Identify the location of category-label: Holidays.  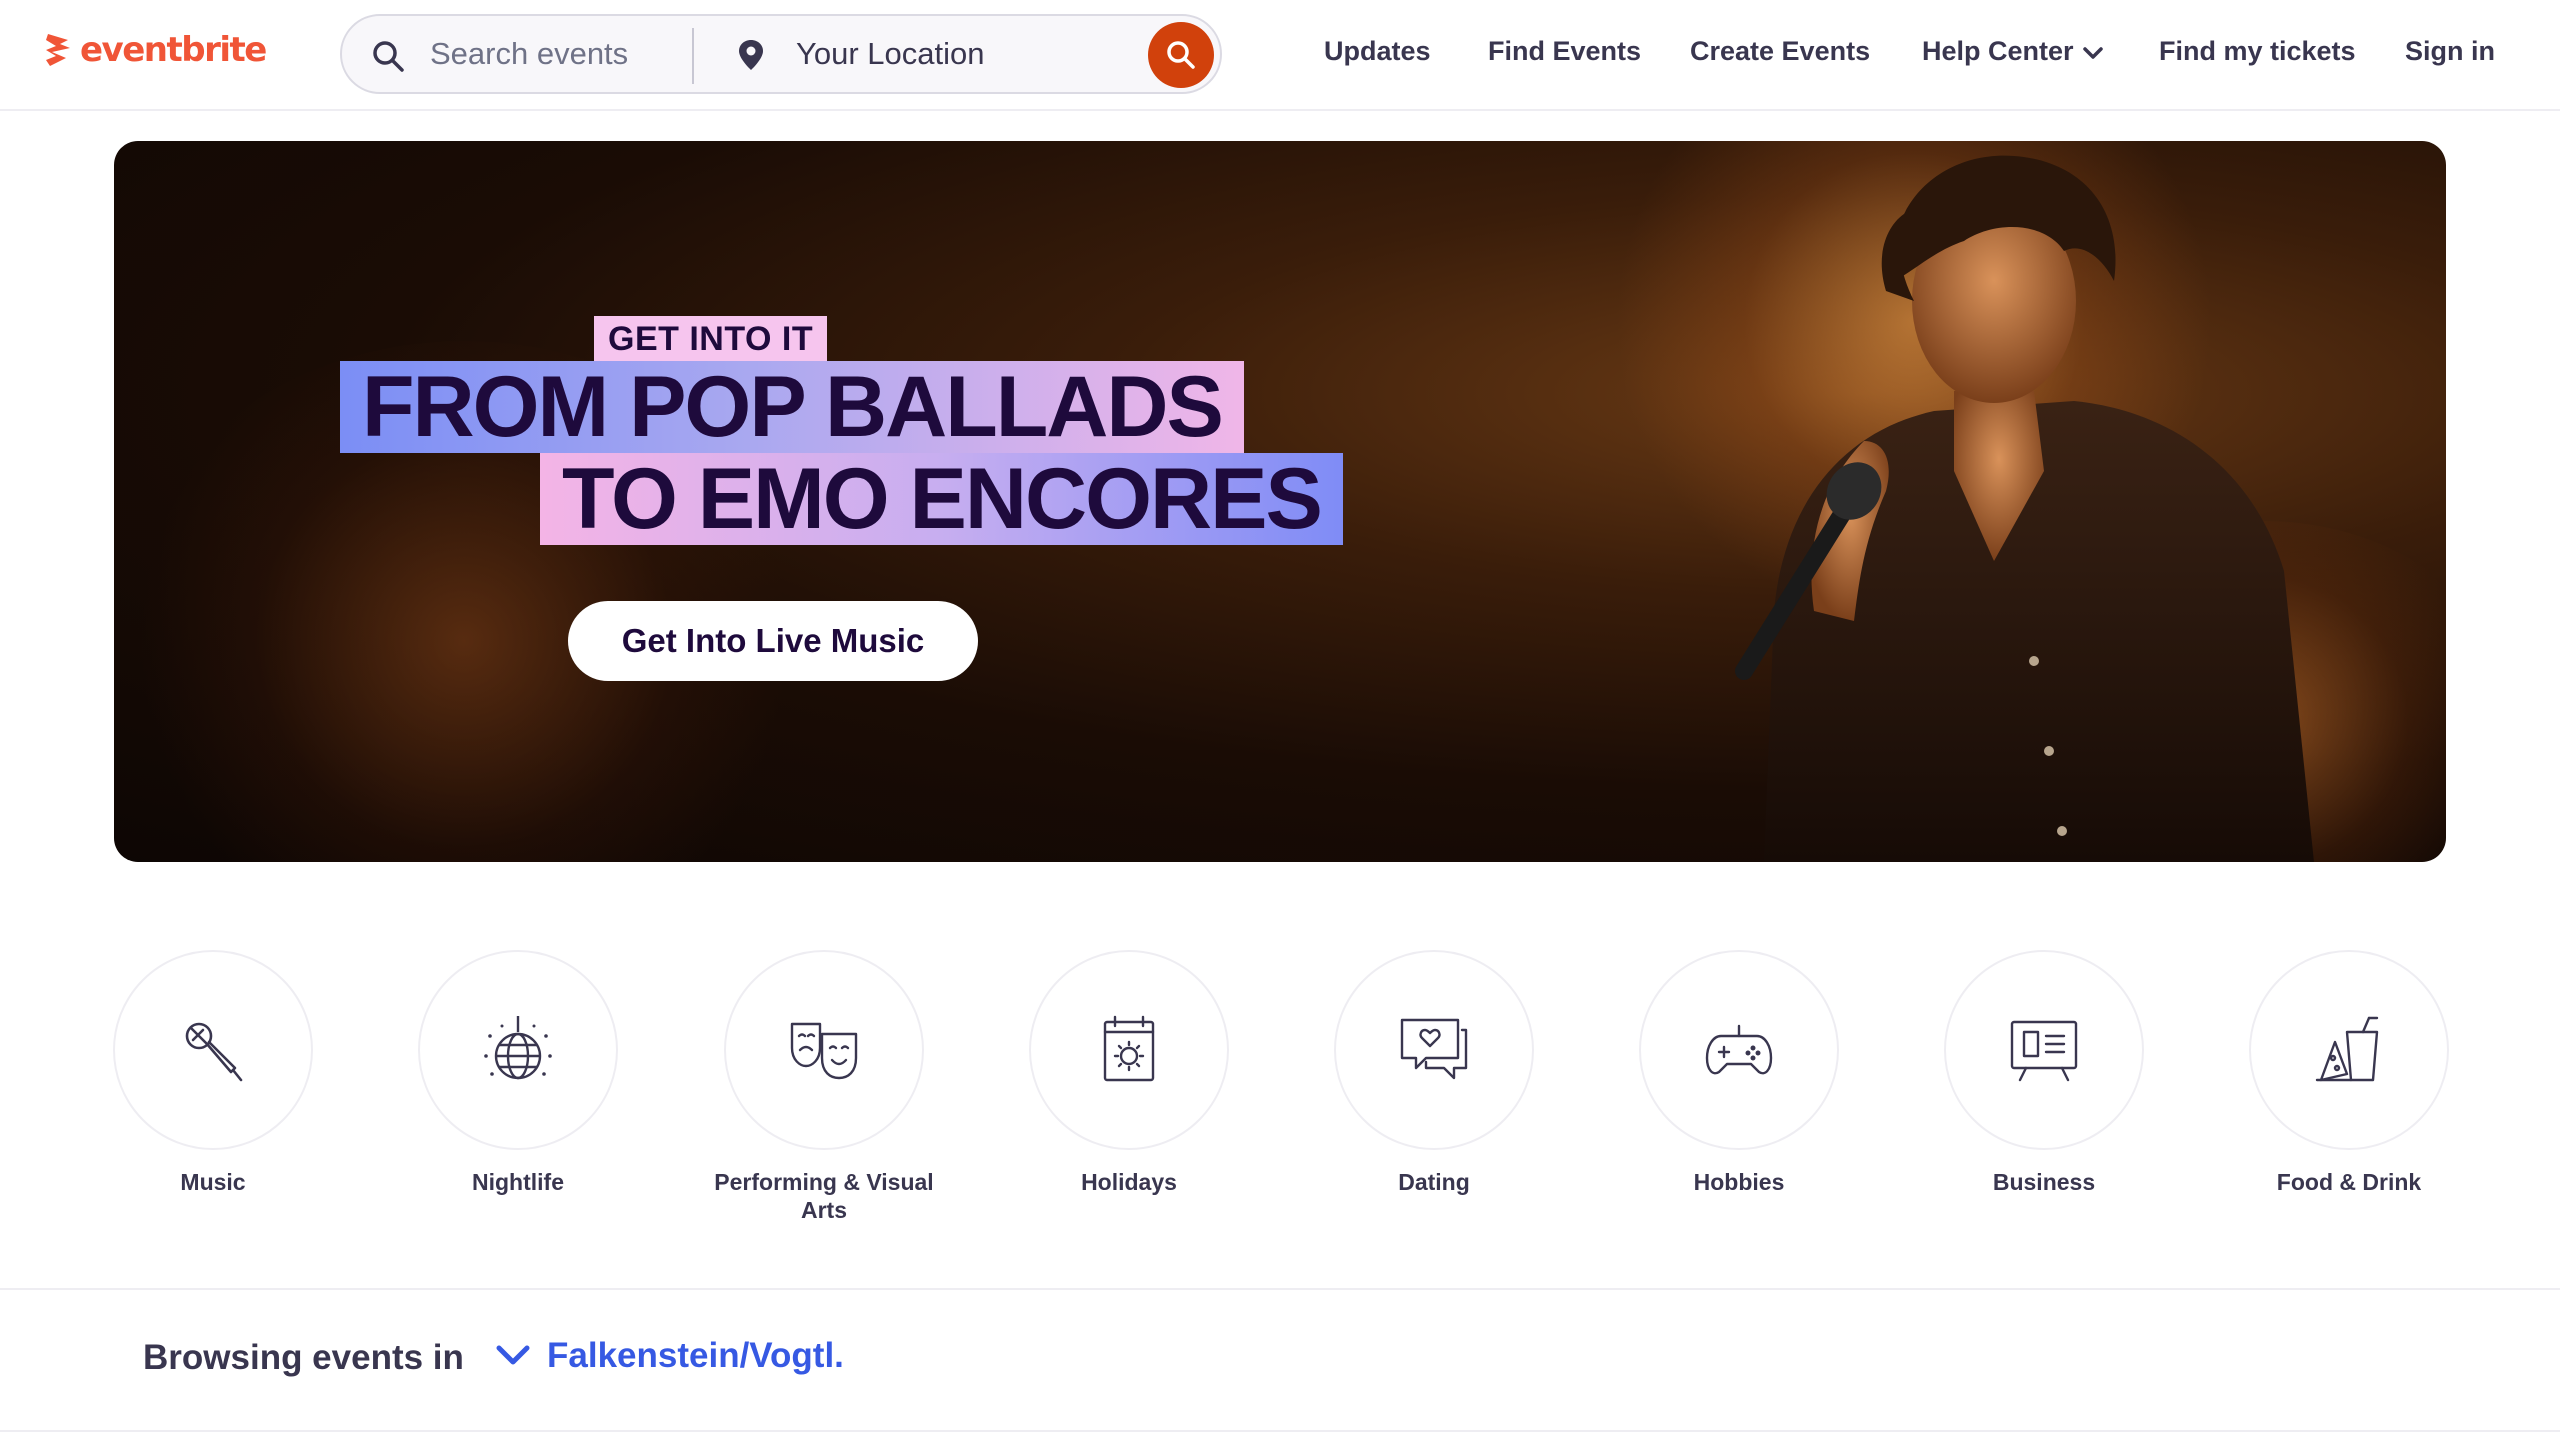
(1129, 1182).